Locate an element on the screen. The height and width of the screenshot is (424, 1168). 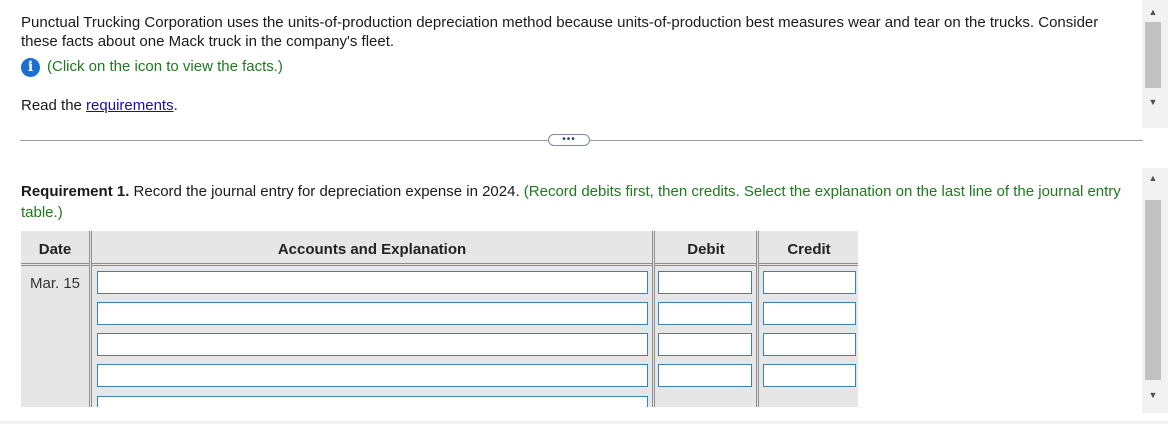
header-separator is located at coordinates (439, 264).